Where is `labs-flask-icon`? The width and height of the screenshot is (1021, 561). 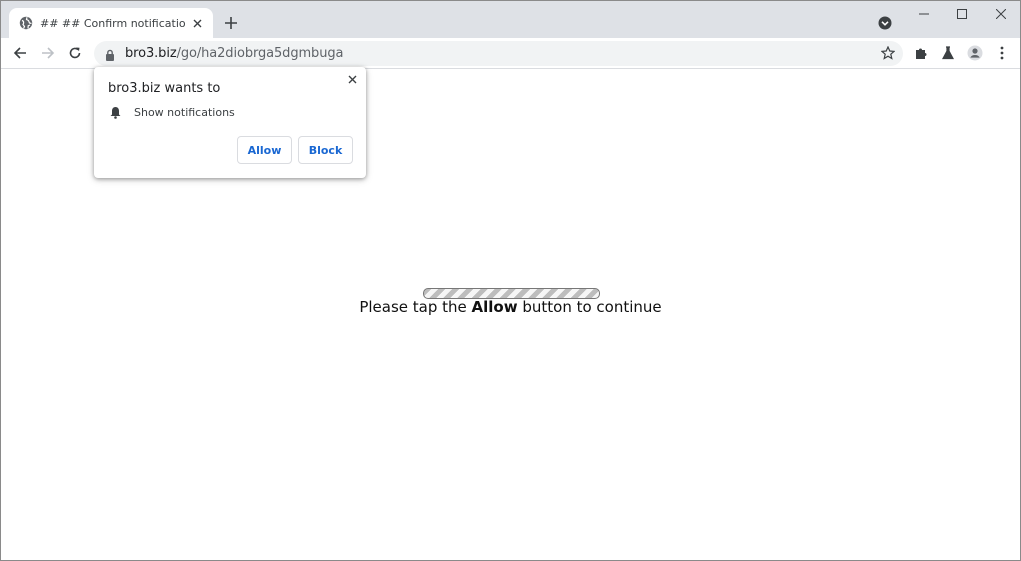 labs-flask-icon is located at coordinates (948, 53).